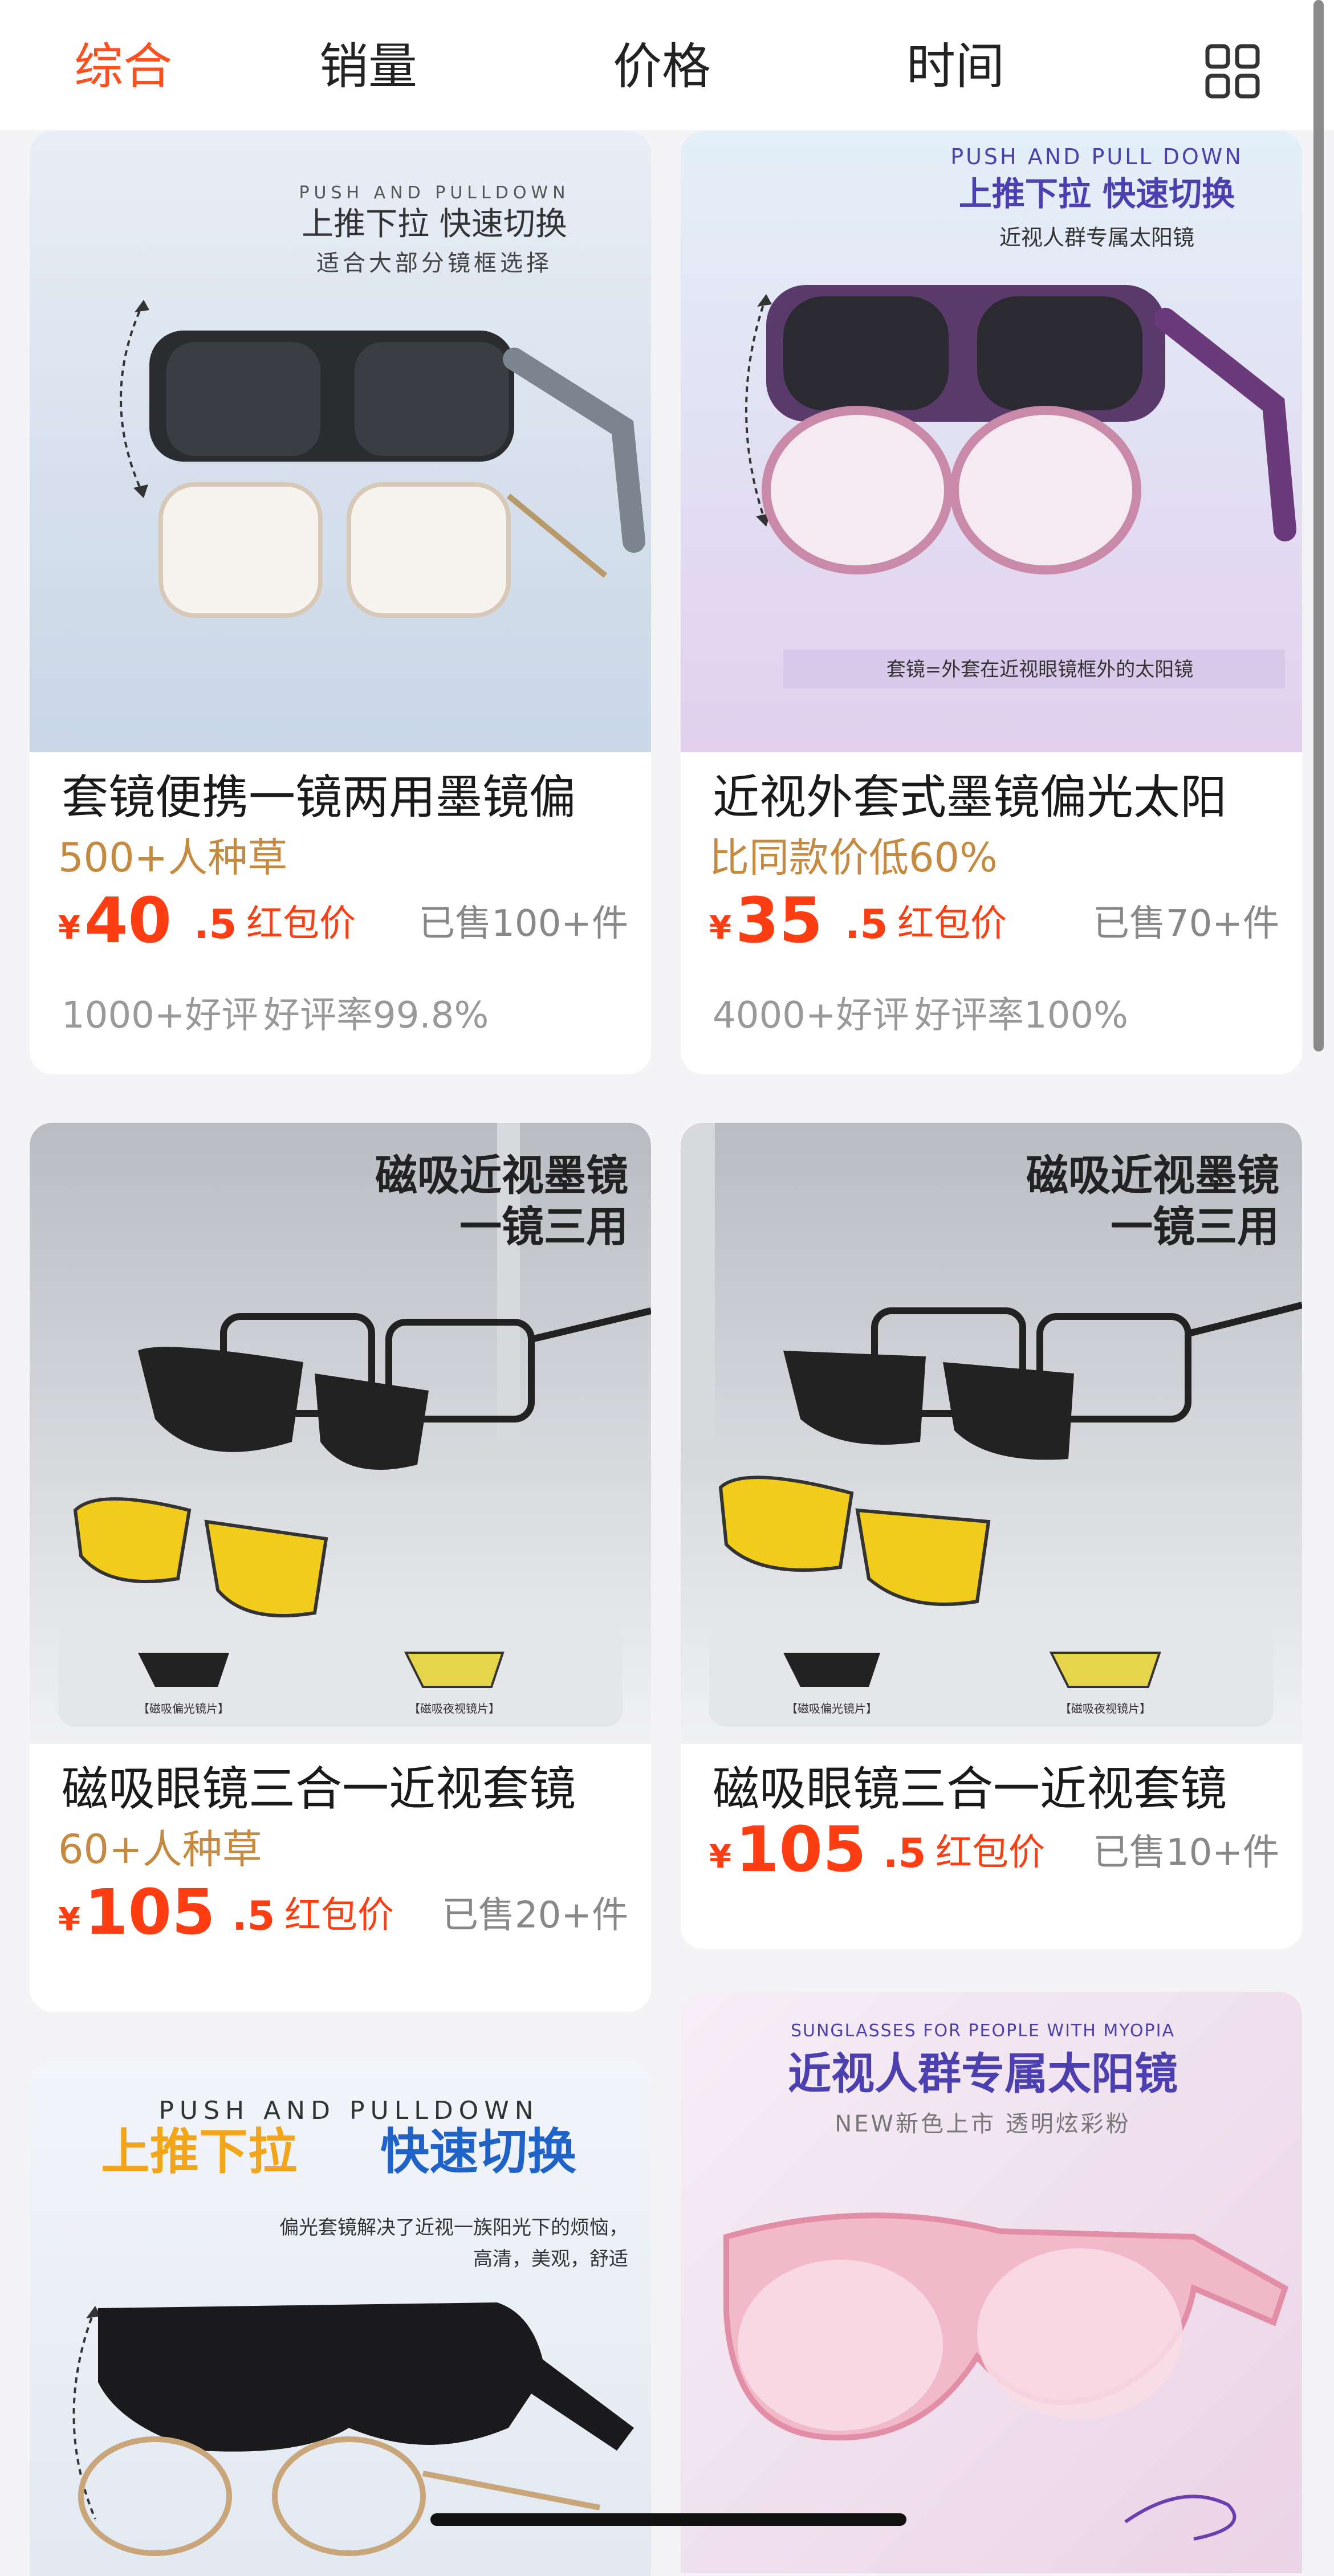  What do you see at coordinates (983, 2031) in the screenshot?
I see `svg-text:SUNGLASSES FOR PEOPLE WITH MYO: SUNGLASSES FOR PEOPLE WITH MYOPIA` at bounding box center [983, 2031].